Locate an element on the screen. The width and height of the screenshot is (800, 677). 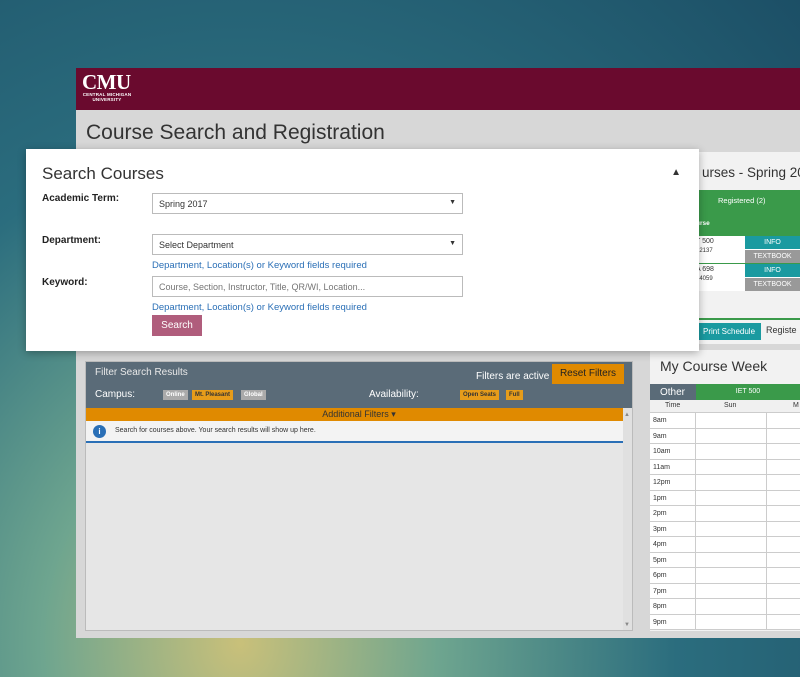
calendar-row: 2pm is located at coordinates (725, 514).